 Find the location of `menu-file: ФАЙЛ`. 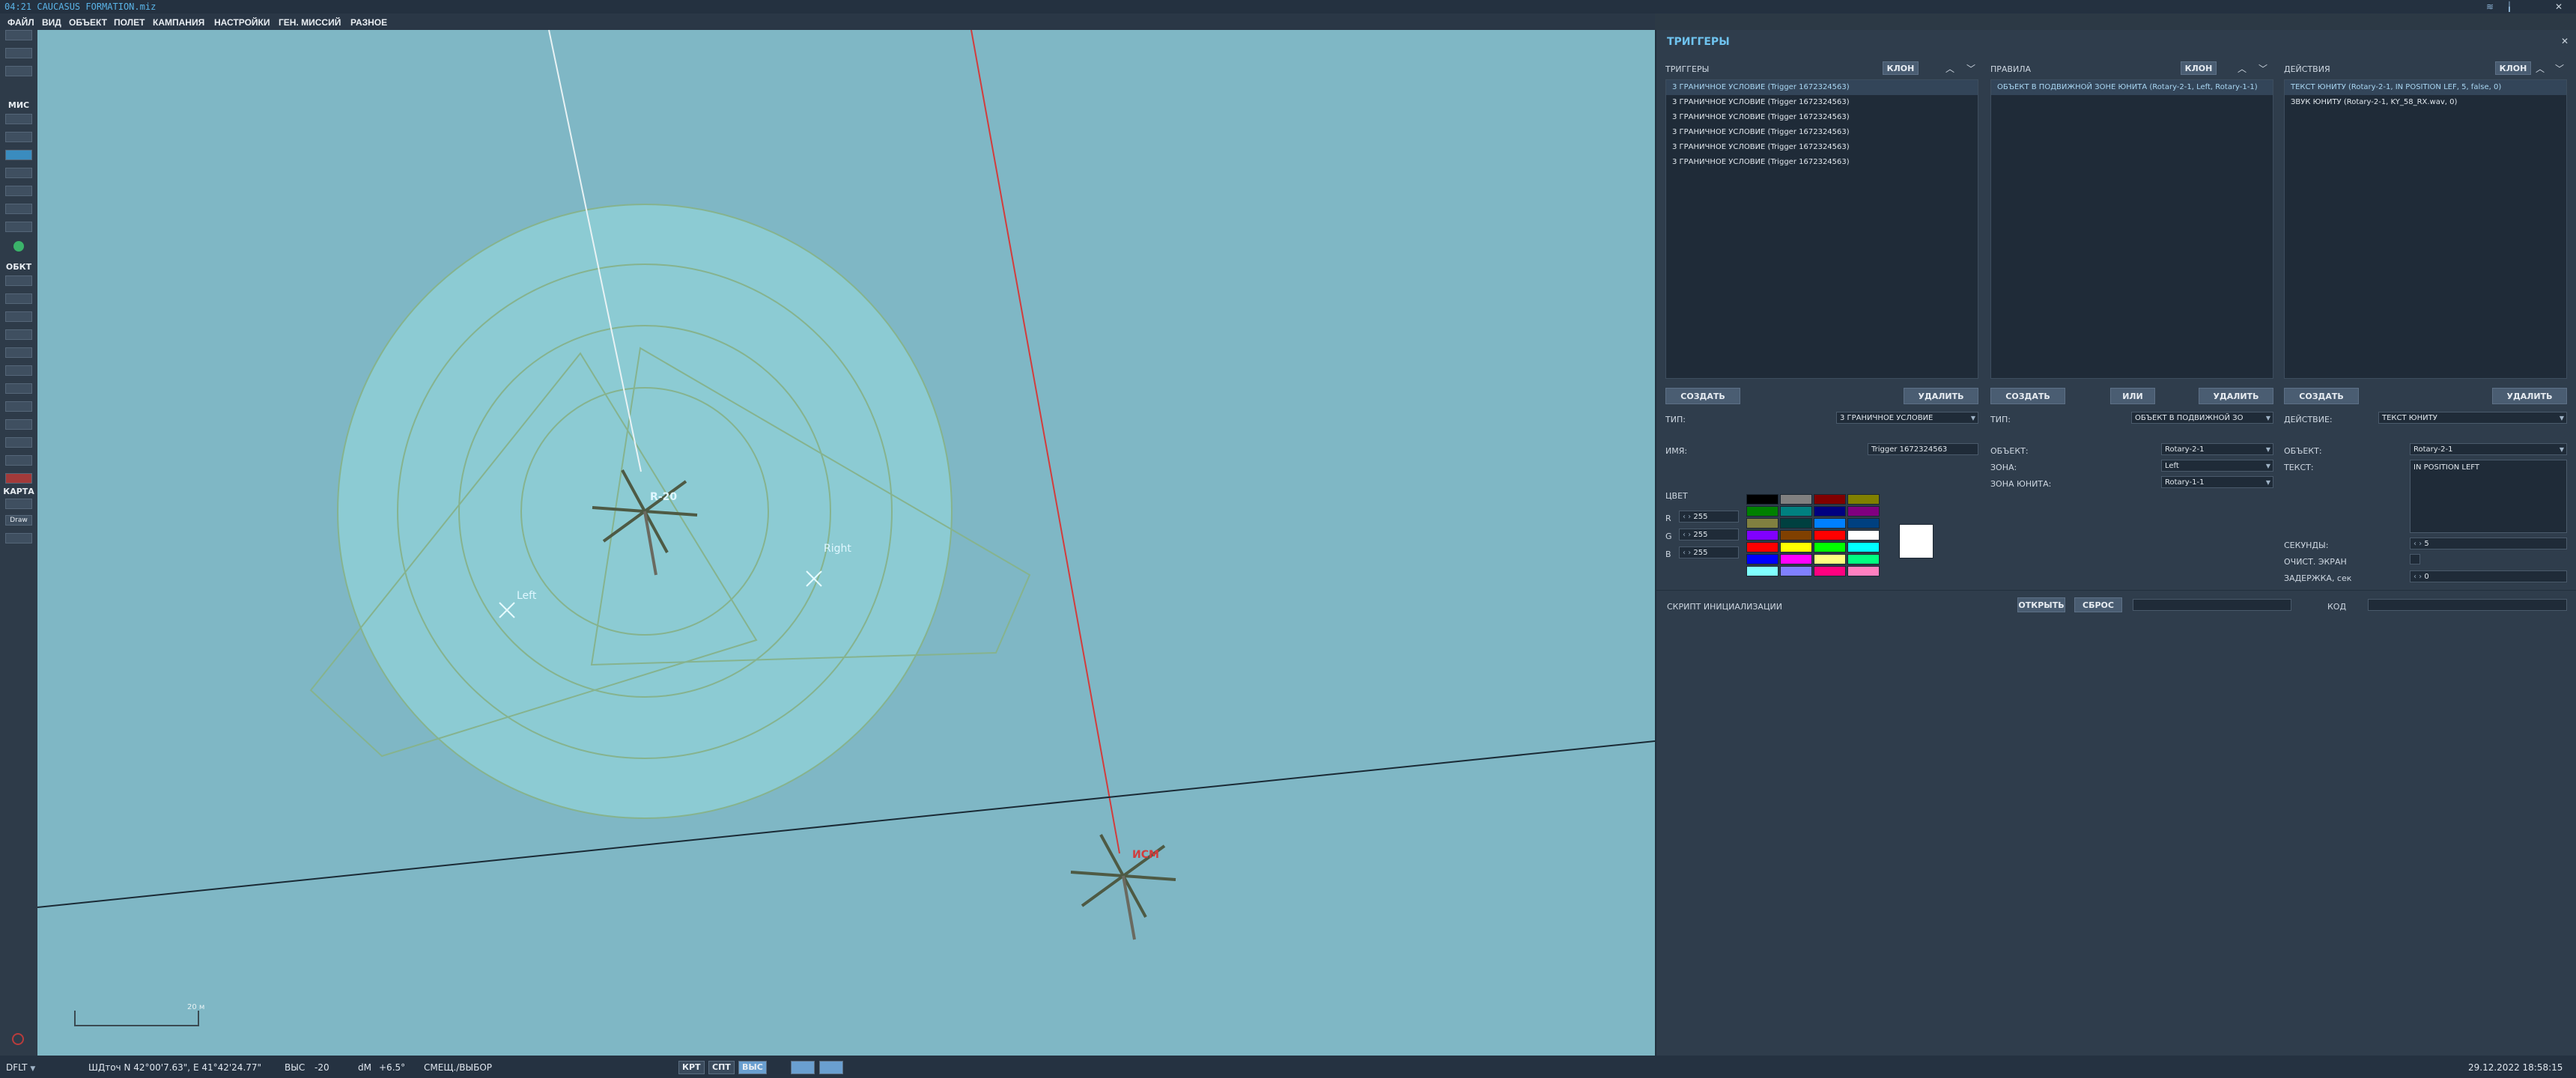

menu-file: ФАЙЛ is located at coordinates (20, 22).